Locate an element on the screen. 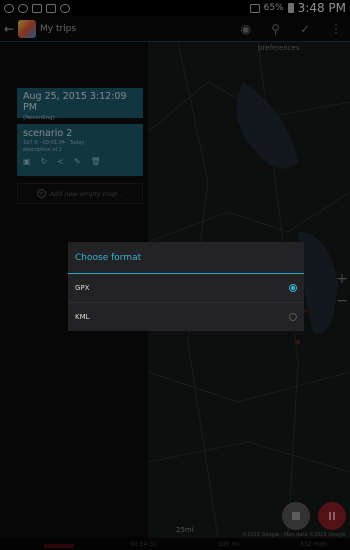 This screenshot has height=550, width=350. radio-unselected-icon is located at coordinates (293, 316).